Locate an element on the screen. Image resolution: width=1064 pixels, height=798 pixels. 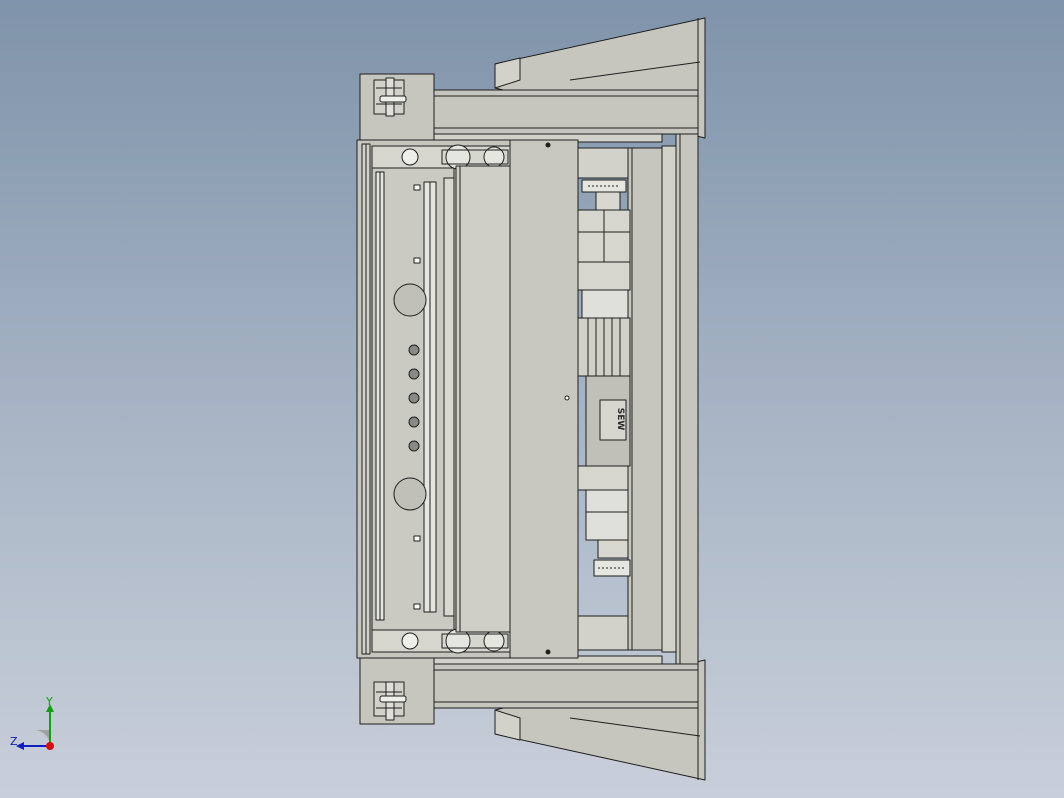
bottom-left-clamp-block is located at coordinates (397, 691).